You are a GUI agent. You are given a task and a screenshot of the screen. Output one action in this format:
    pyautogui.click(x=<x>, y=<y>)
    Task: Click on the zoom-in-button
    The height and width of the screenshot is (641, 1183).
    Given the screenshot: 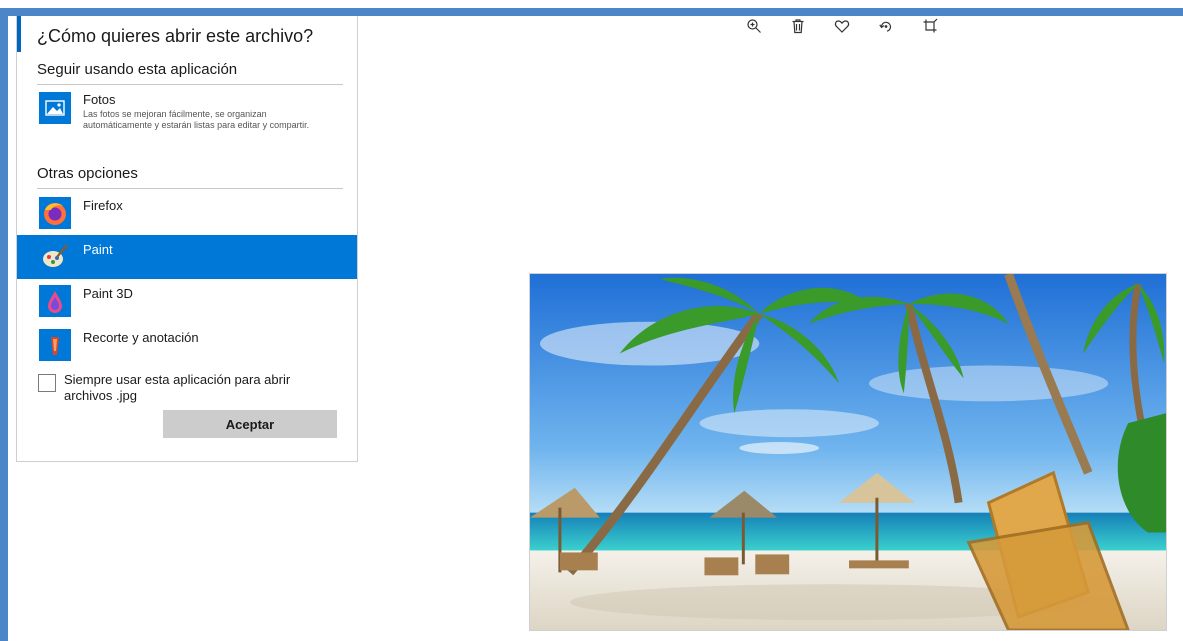 What is the action you would take?
    pyautogui.click(x=754, y=26)
    